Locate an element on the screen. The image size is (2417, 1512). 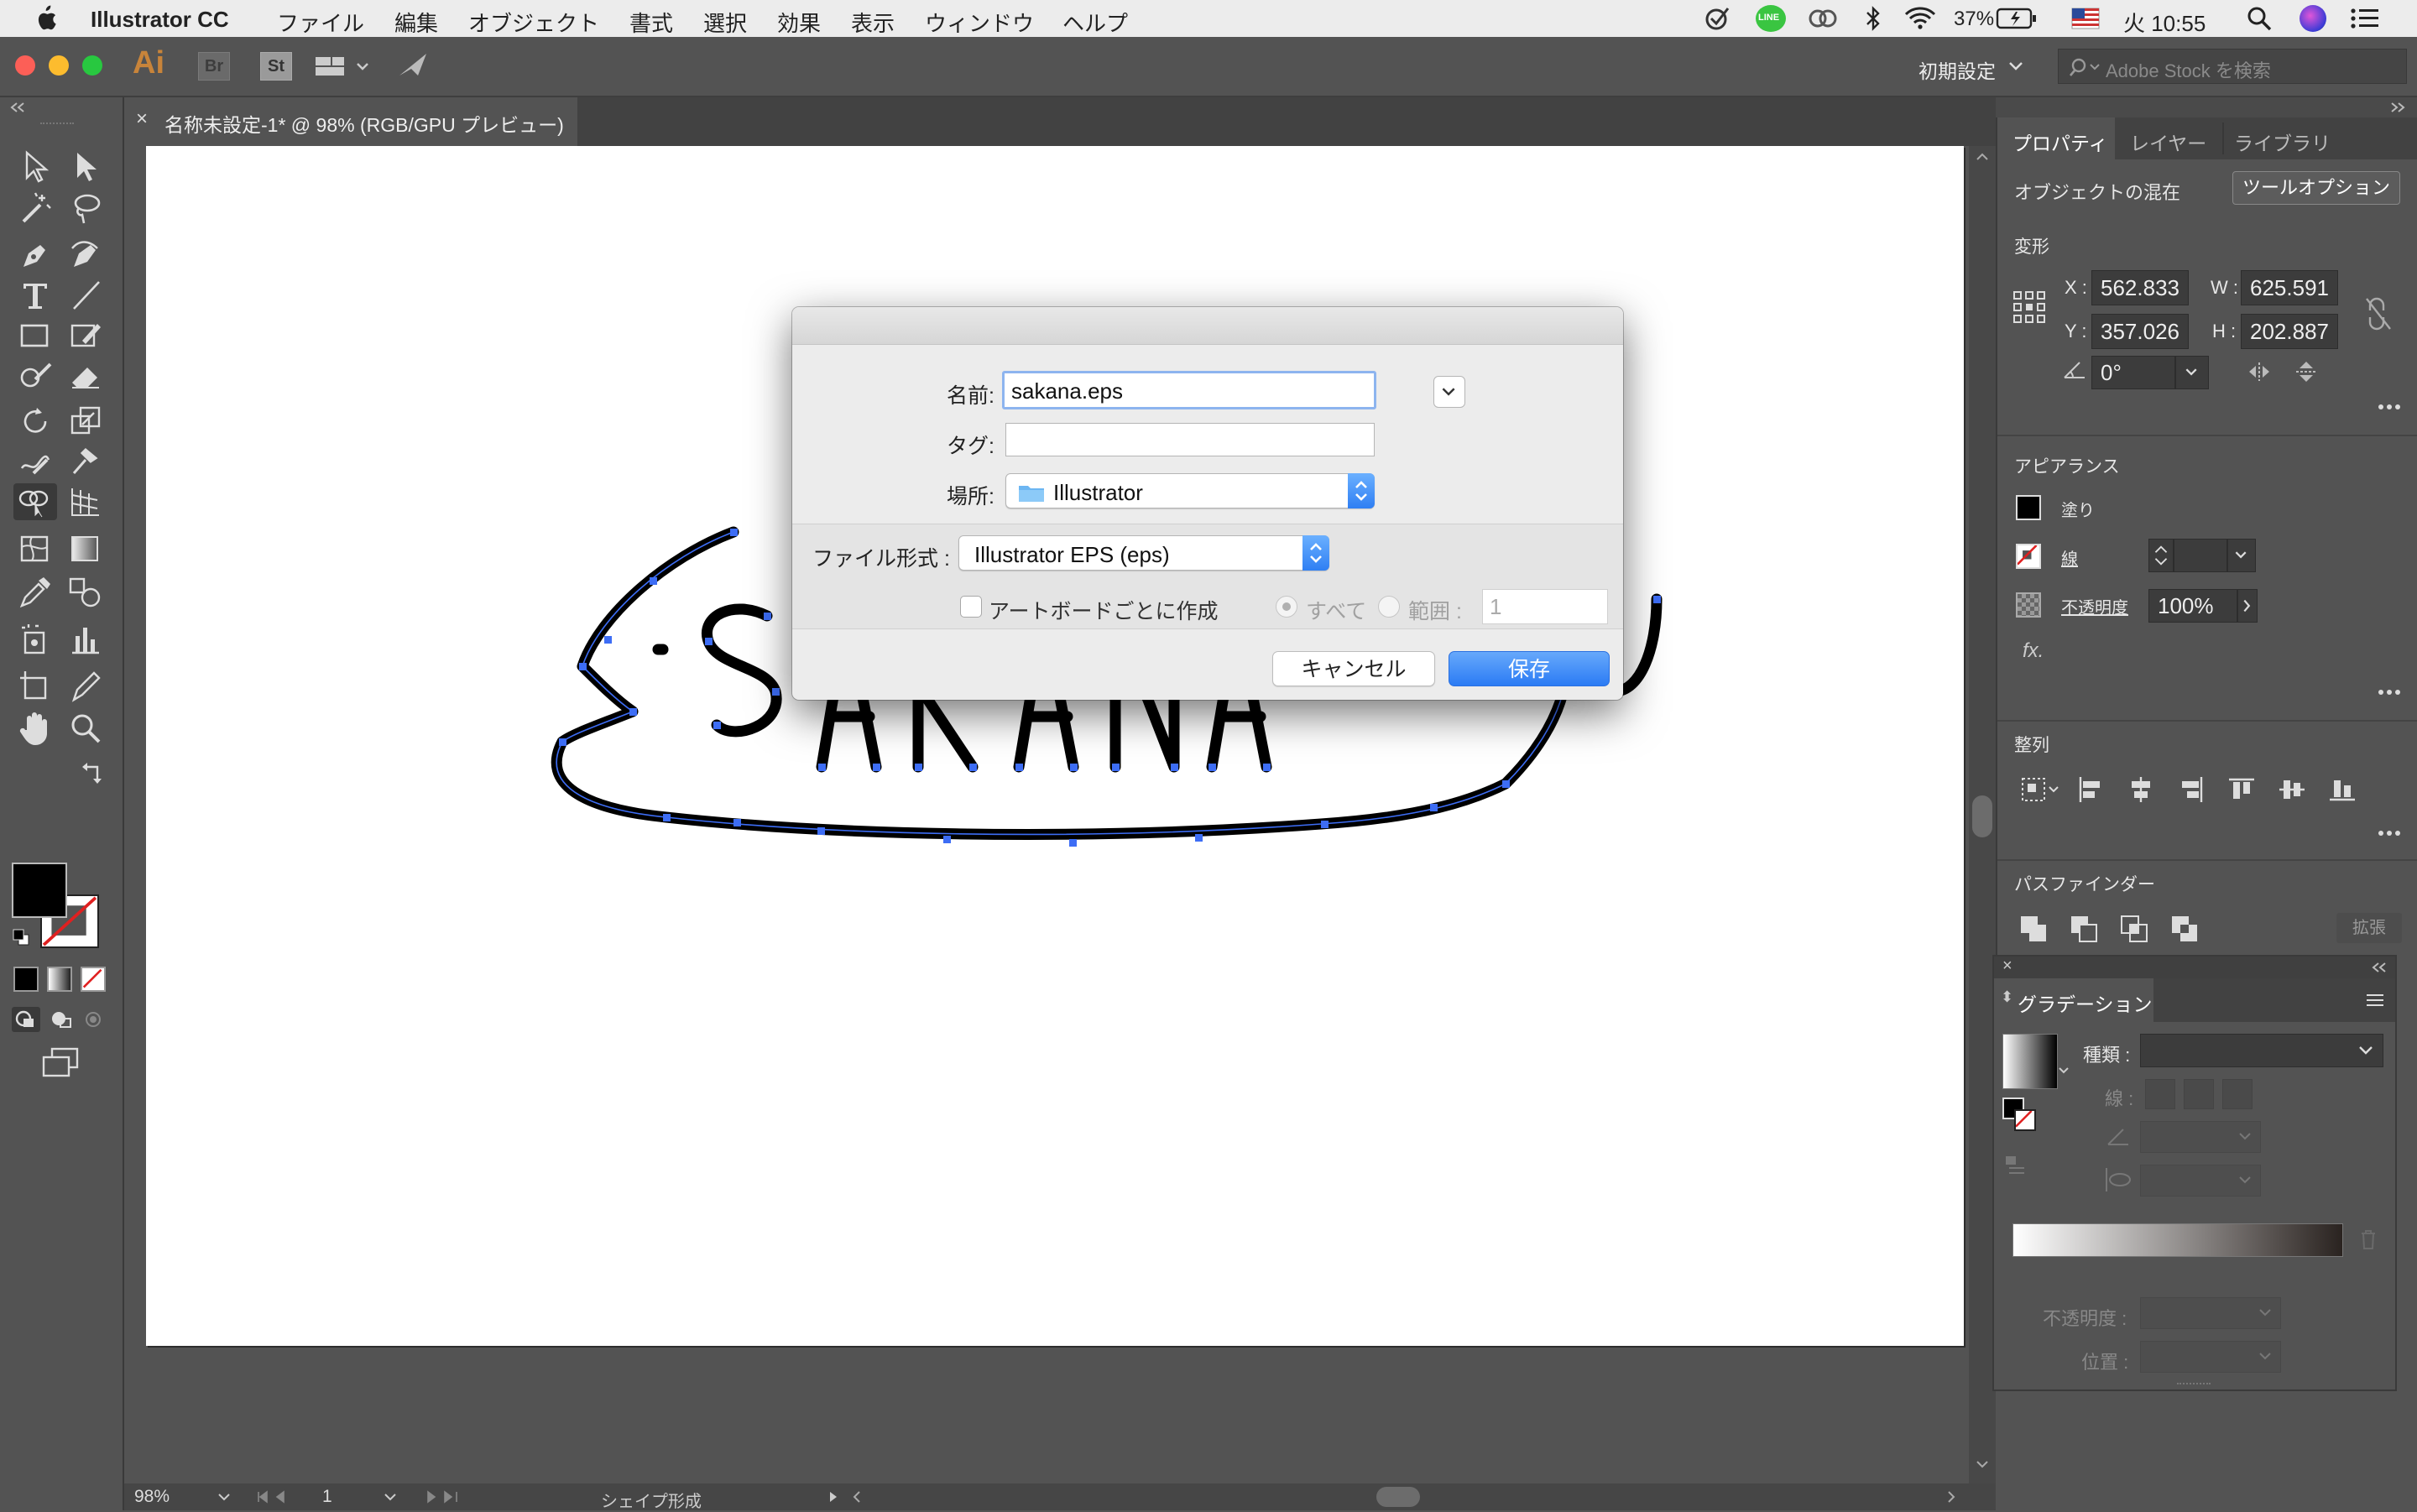
angle-field: 0° is located at coordinates (2133, 372).